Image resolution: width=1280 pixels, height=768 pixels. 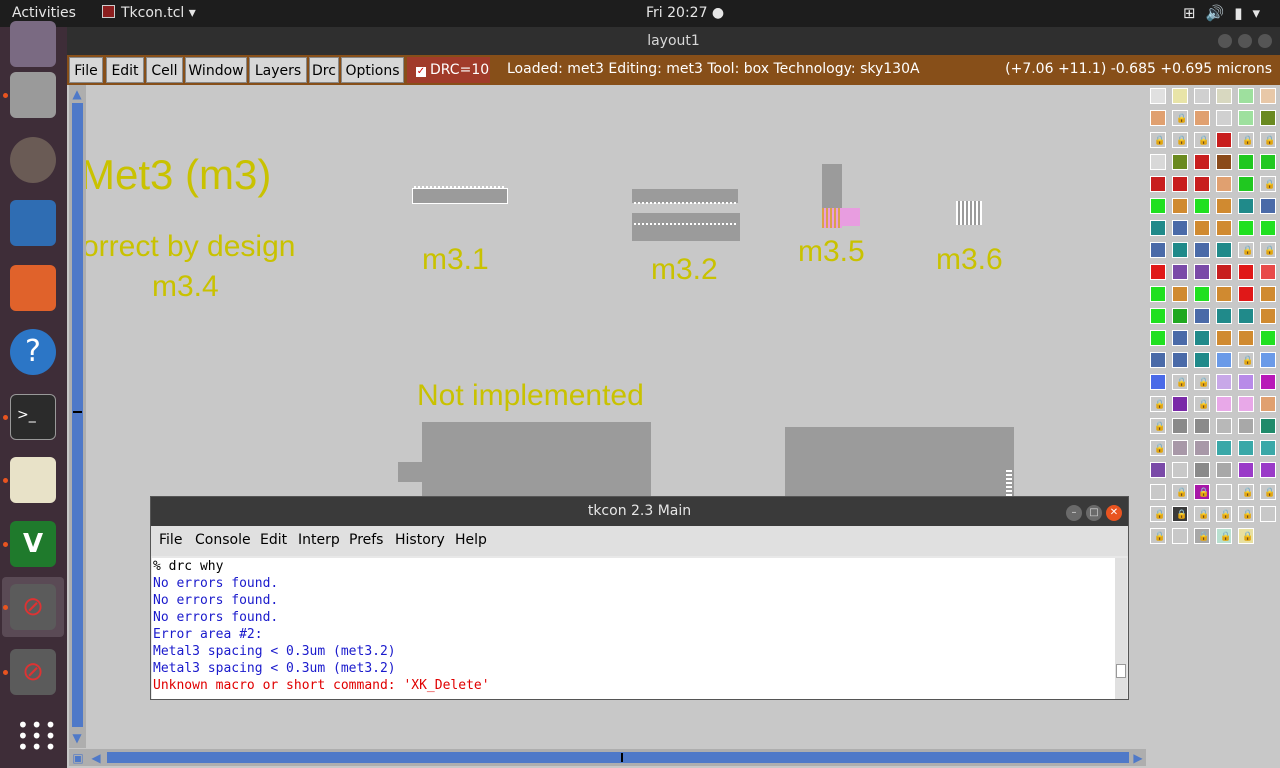 I want to click on tkcon-menu-history: History, so click(x=420, y=540).